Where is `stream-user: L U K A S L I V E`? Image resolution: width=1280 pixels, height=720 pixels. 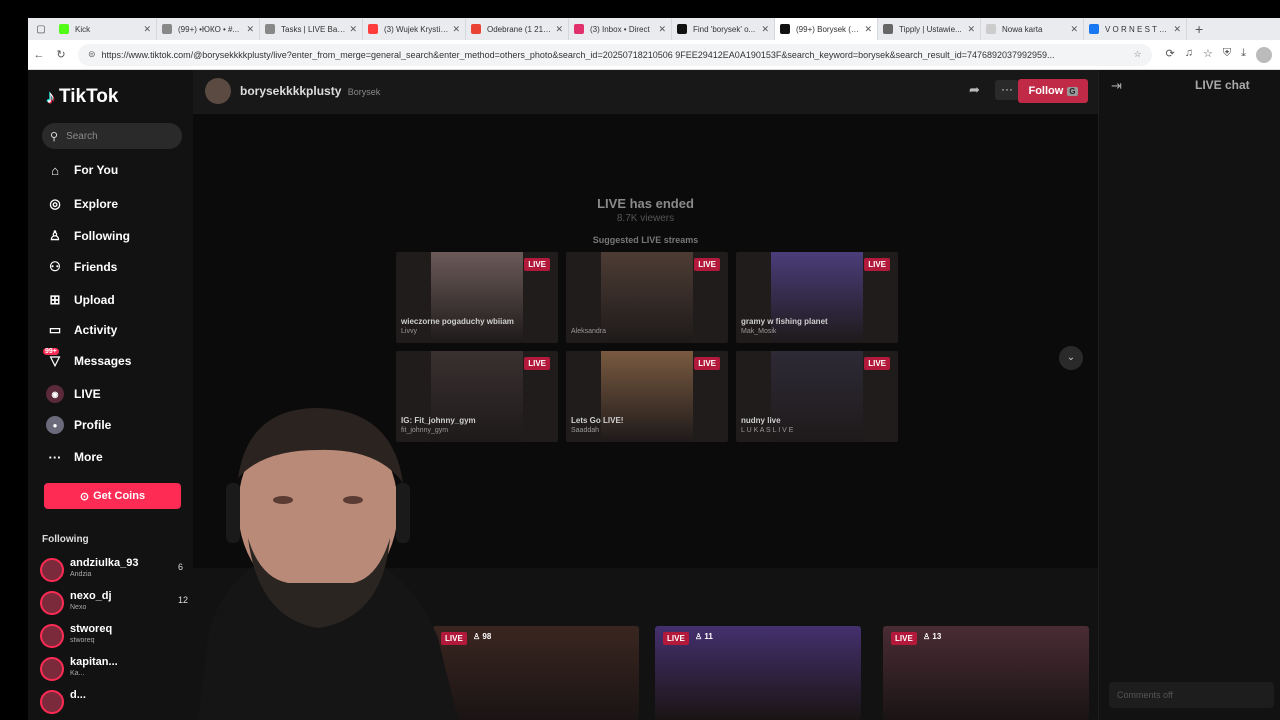 stream-user: L U K A S L I V E is located at coordinates (767, 430).